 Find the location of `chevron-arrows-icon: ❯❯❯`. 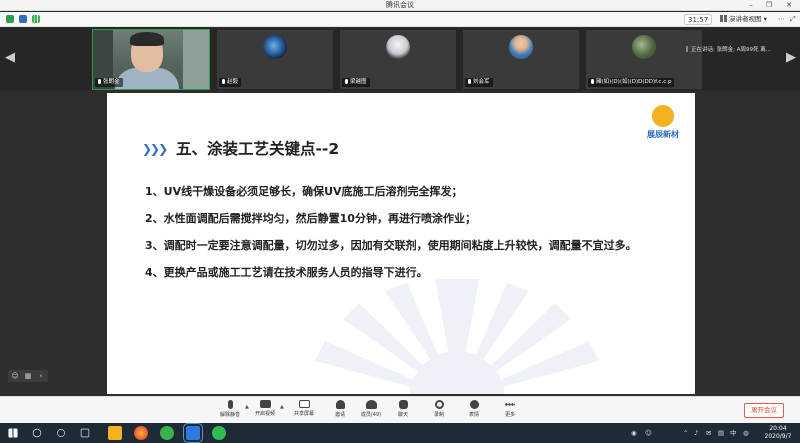

chevron-arrows-icon: ❯❯❯ is located at coordinates (155, 149).